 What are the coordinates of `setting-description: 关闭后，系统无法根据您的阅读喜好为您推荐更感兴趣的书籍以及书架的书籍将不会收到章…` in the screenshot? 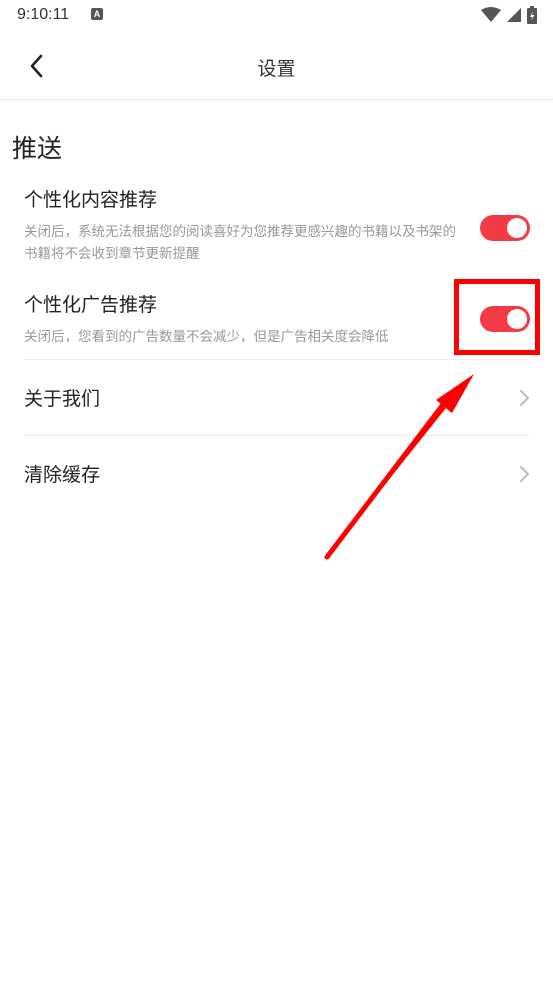 It's located at (240, 243).